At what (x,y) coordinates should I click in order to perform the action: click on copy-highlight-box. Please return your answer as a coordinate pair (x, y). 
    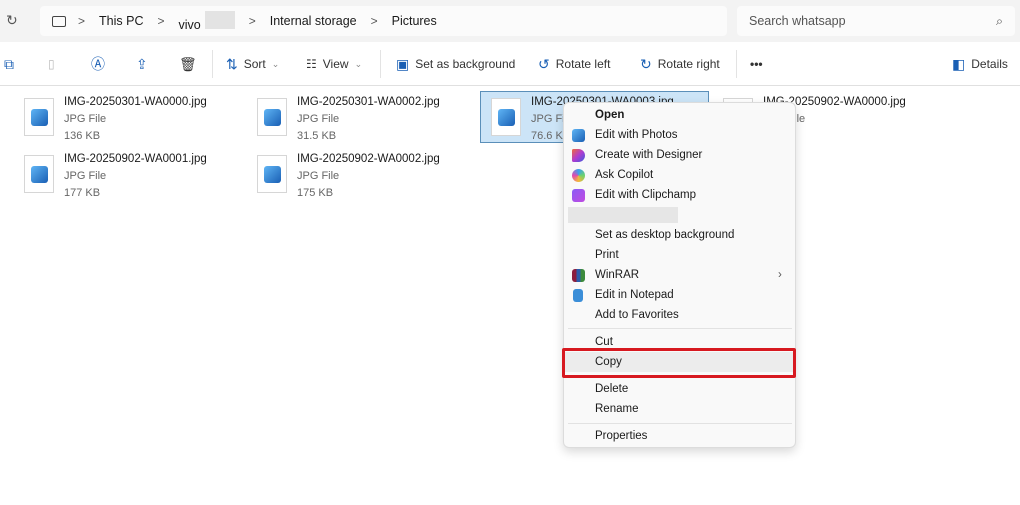
    Looking at the image, I should click on (679, 363).